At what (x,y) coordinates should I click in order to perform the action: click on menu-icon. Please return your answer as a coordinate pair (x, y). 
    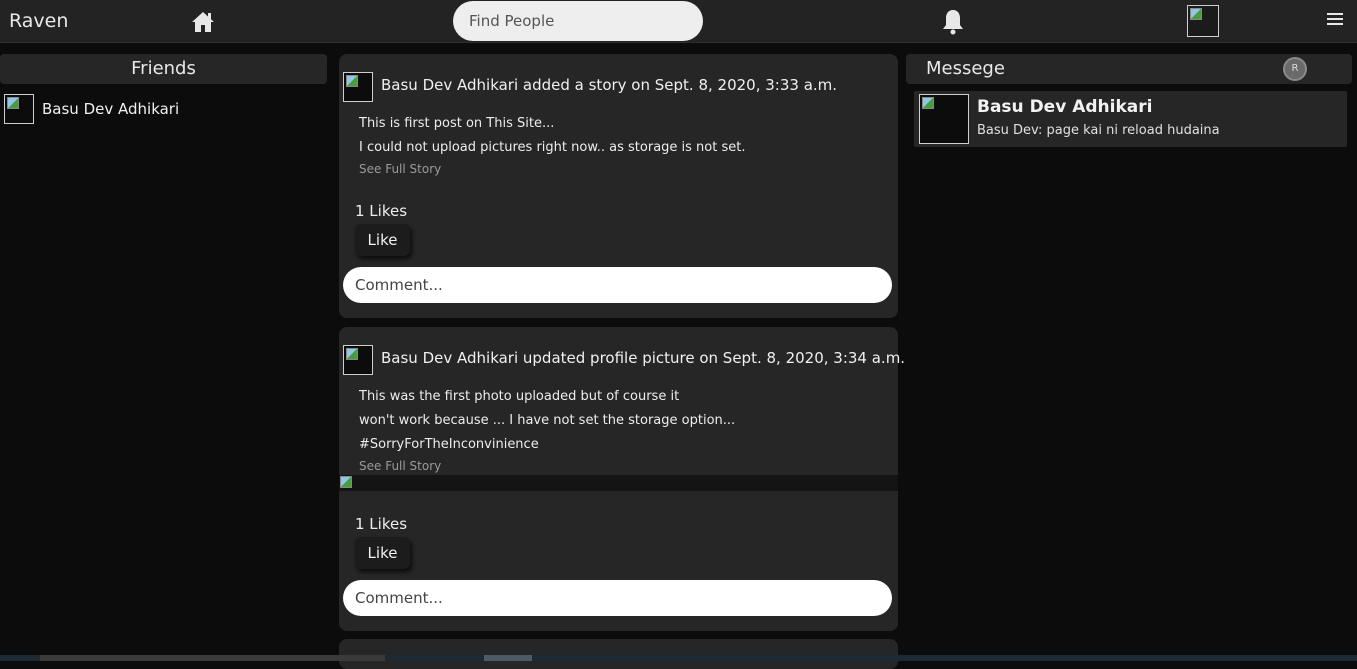
    Looking at the image, I should click on (1335, 20).